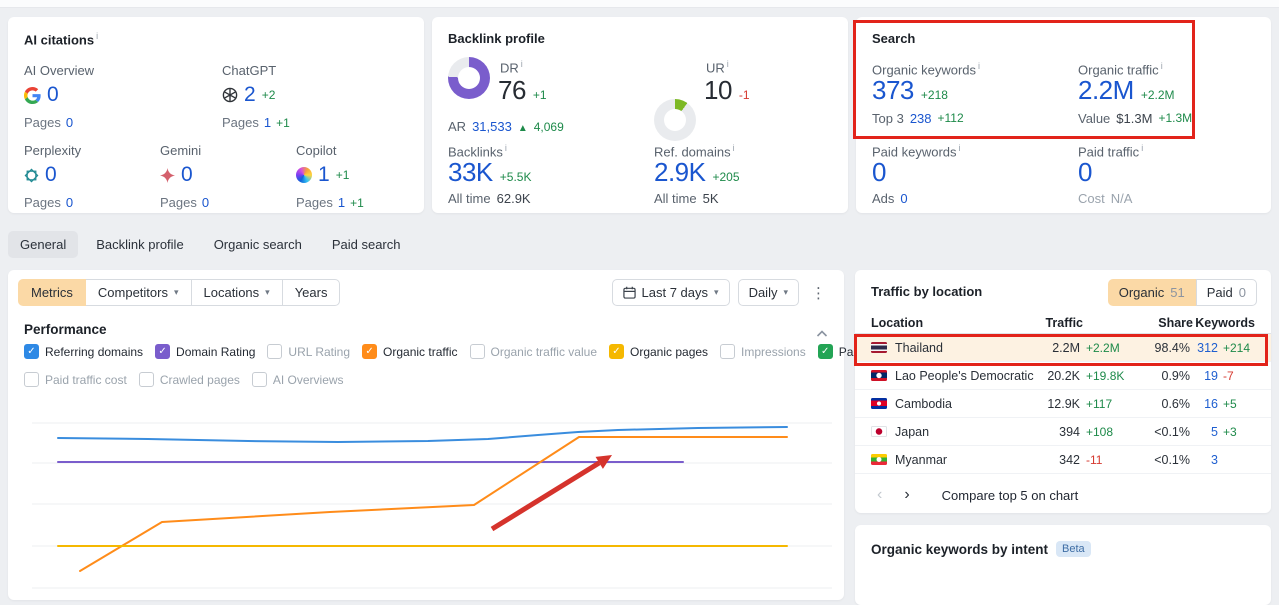 This screenshot has height=605, width=1279. Describe the element at coordinates (1230, 431) in the screenshot. I see `keywords-delta: +3` at that location.